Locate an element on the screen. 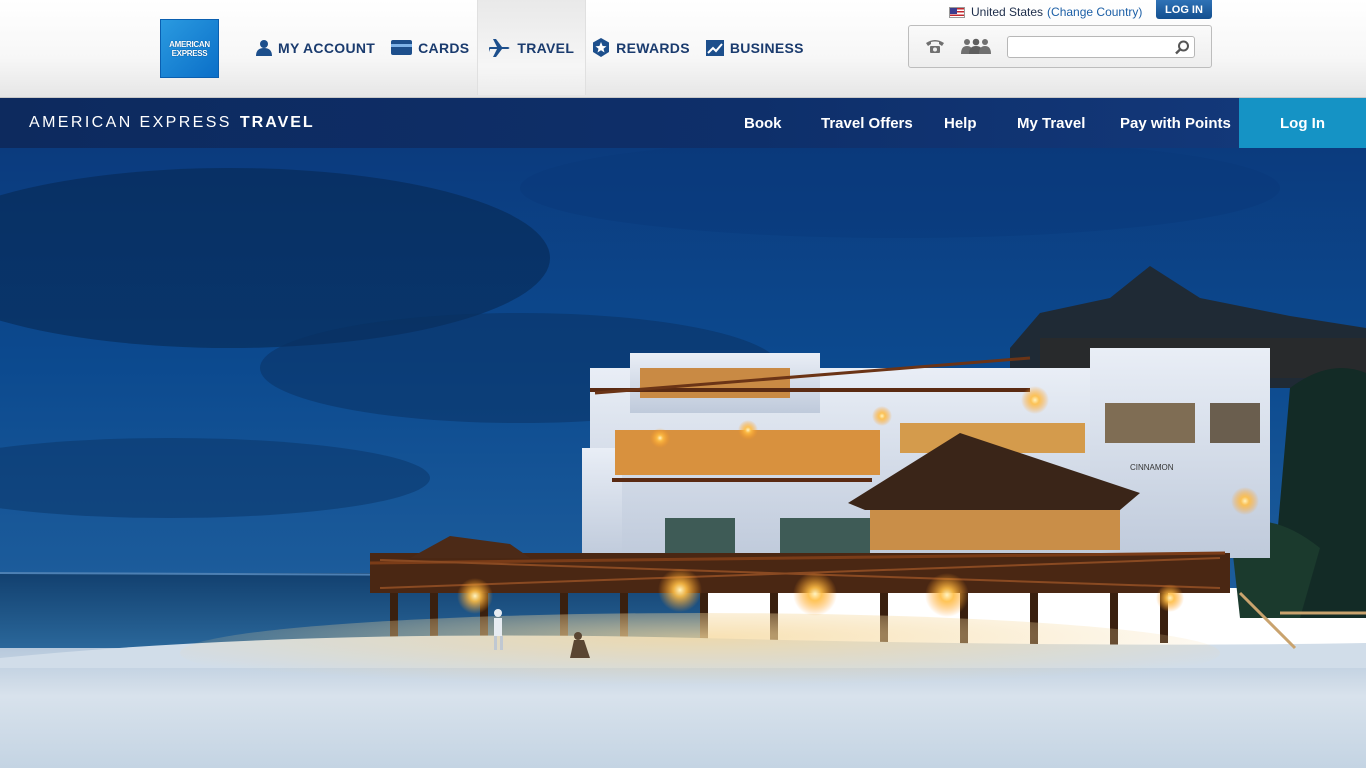  global-nav: MY ACCOUNT CARDS TRAVEL REWARDS BUSINESS is located at coordinates (529, 47).